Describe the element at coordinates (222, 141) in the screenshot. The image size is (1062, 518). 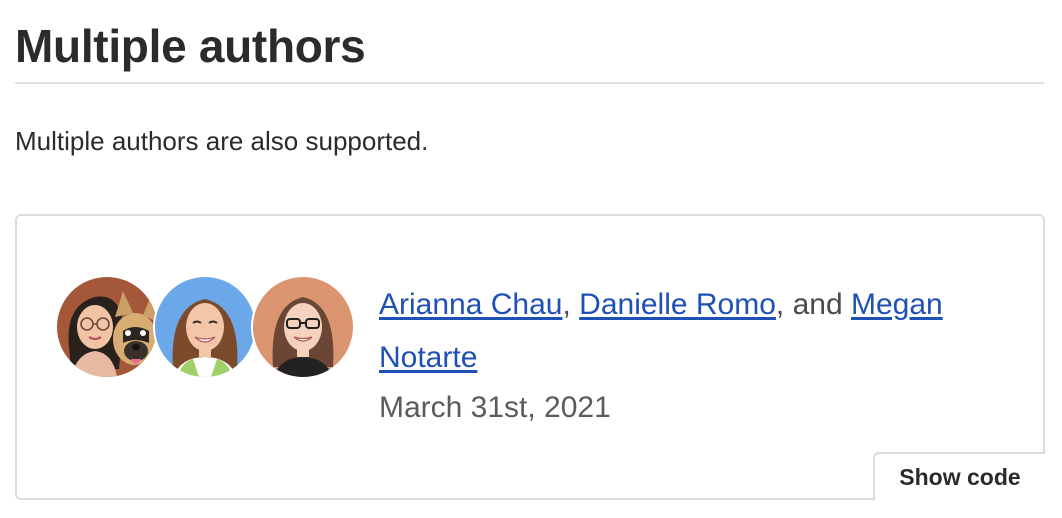
I see `section-description: Multiple authors are also supported.` at that location.